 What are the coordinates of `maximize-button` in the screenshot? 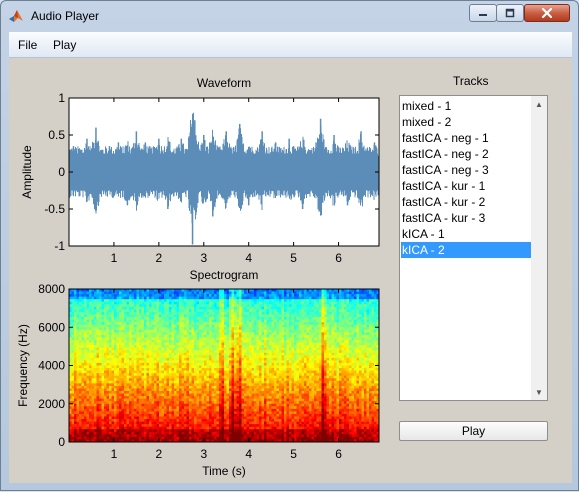 It's located at (510, 13).